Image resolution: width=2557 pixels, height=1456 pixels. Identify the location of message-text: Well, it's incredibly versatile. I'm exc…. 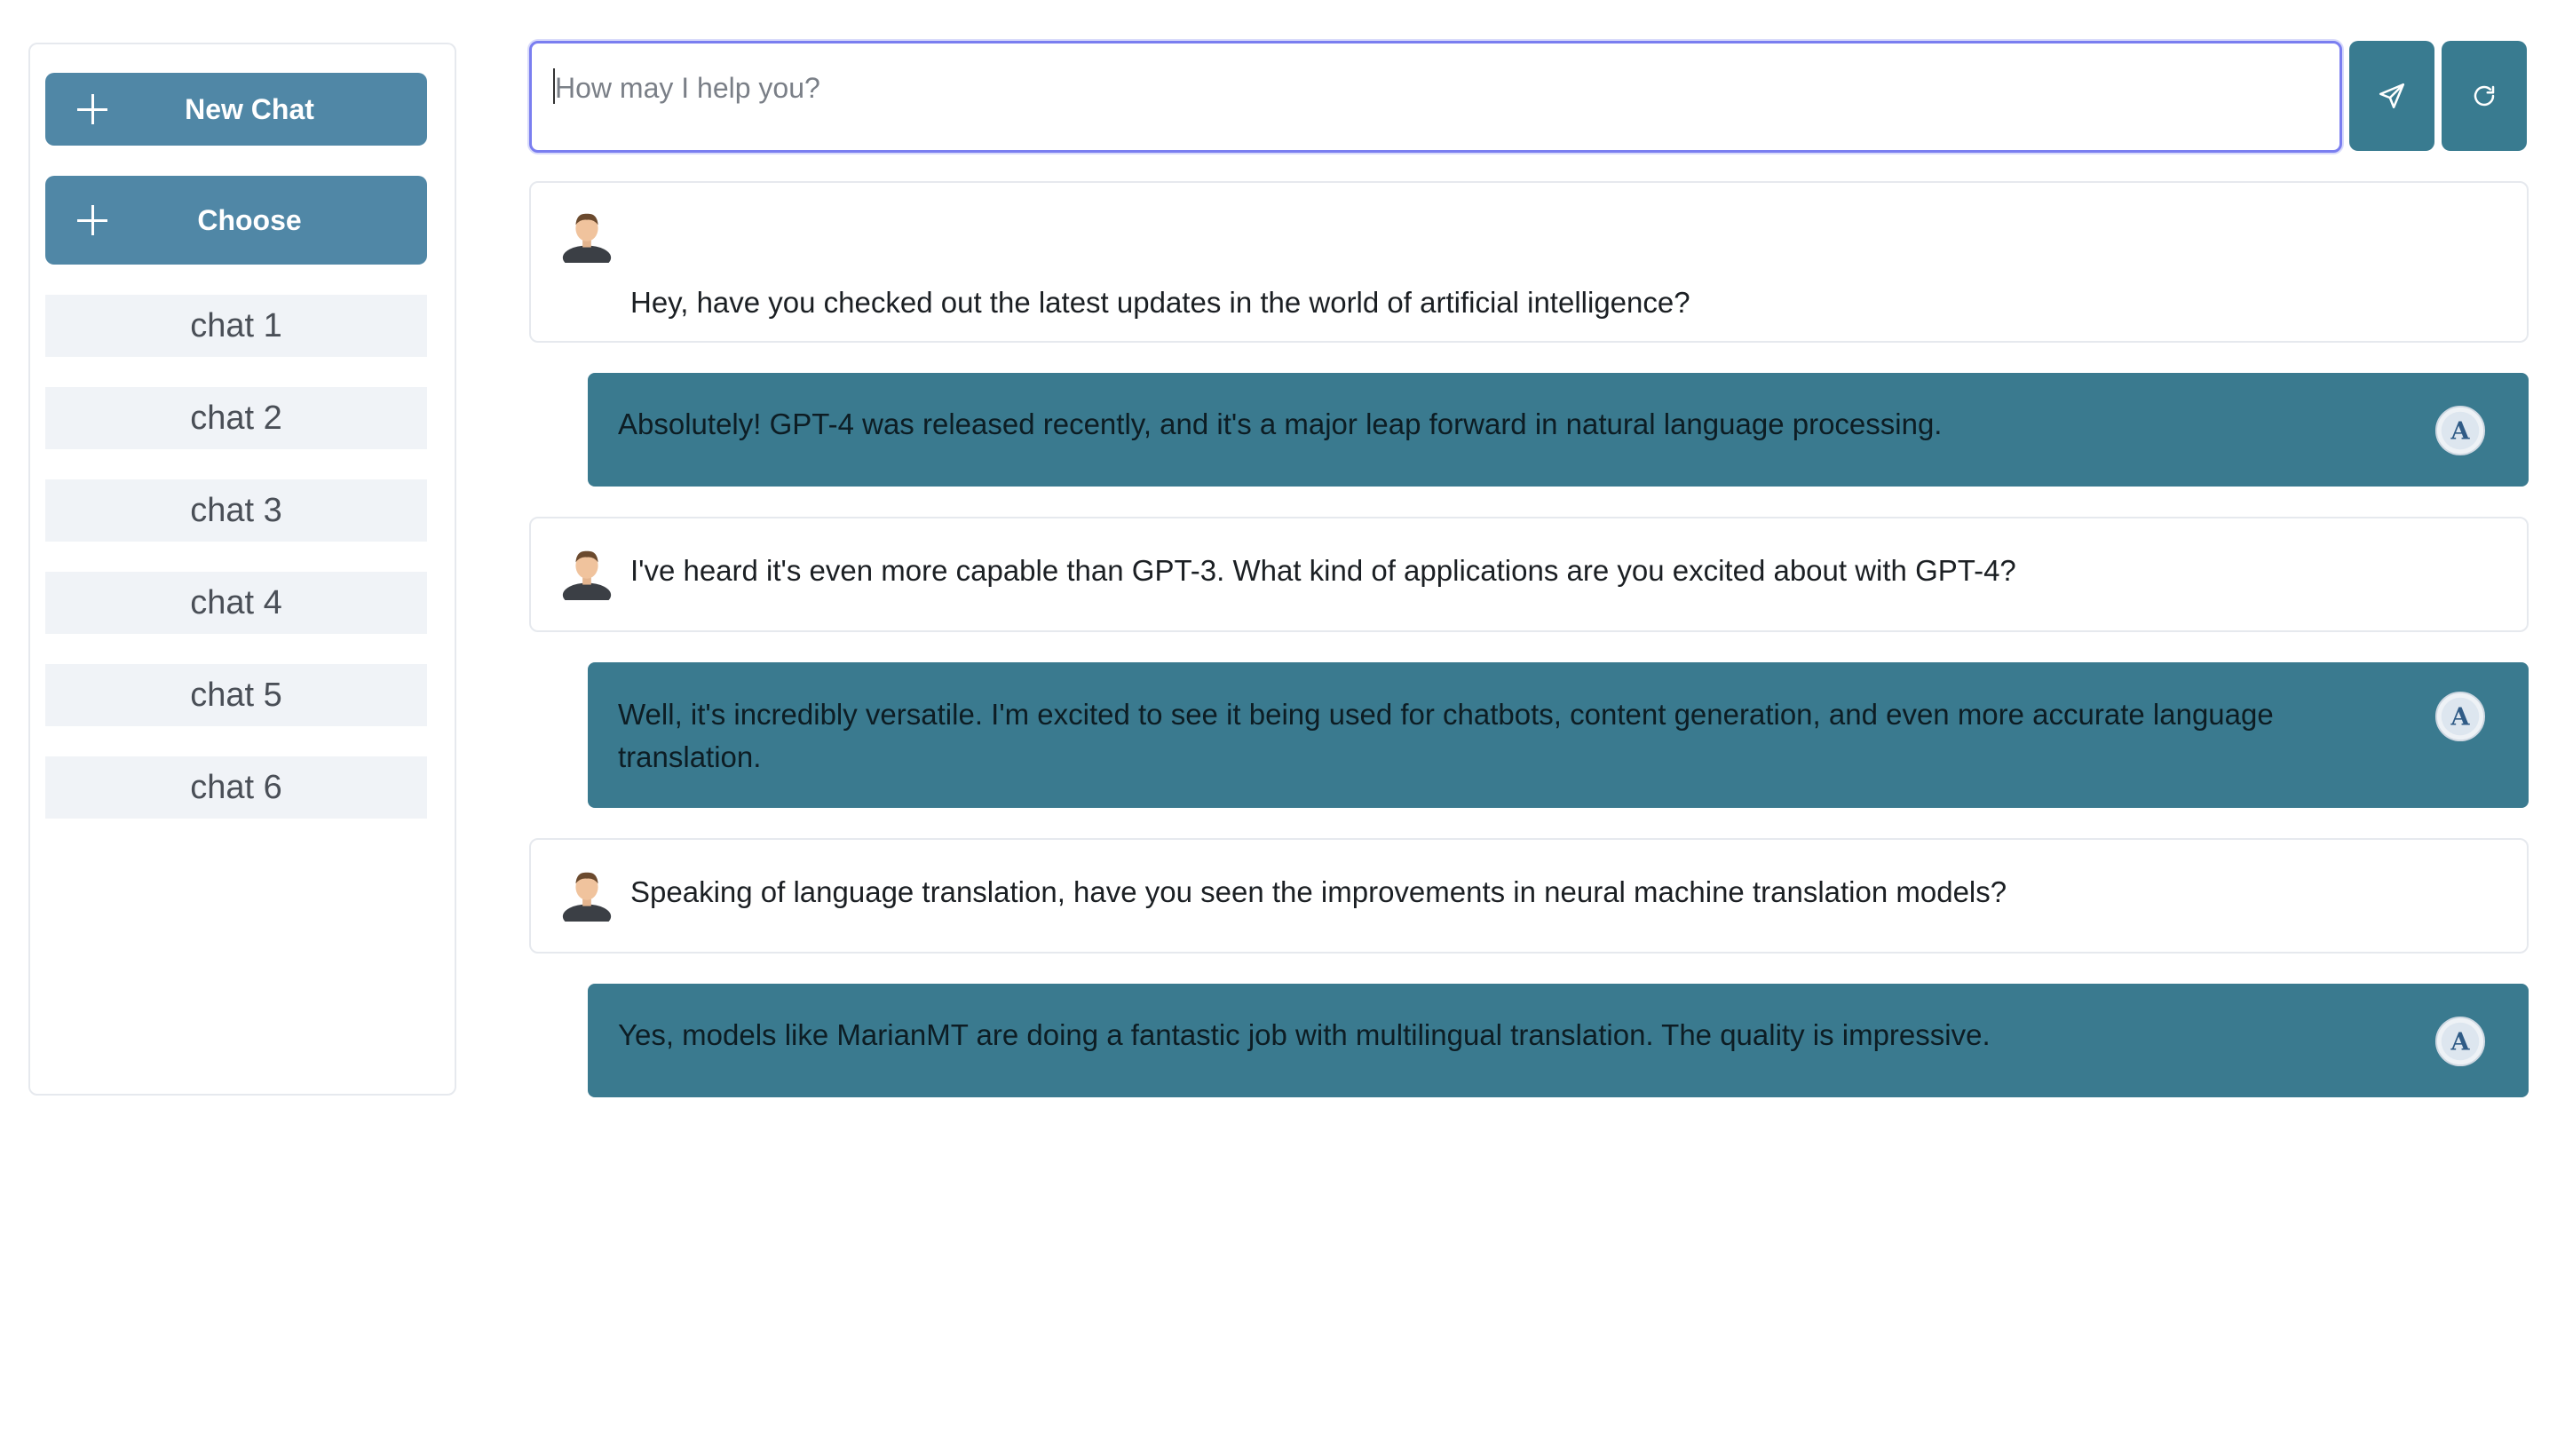
(1446, 735).